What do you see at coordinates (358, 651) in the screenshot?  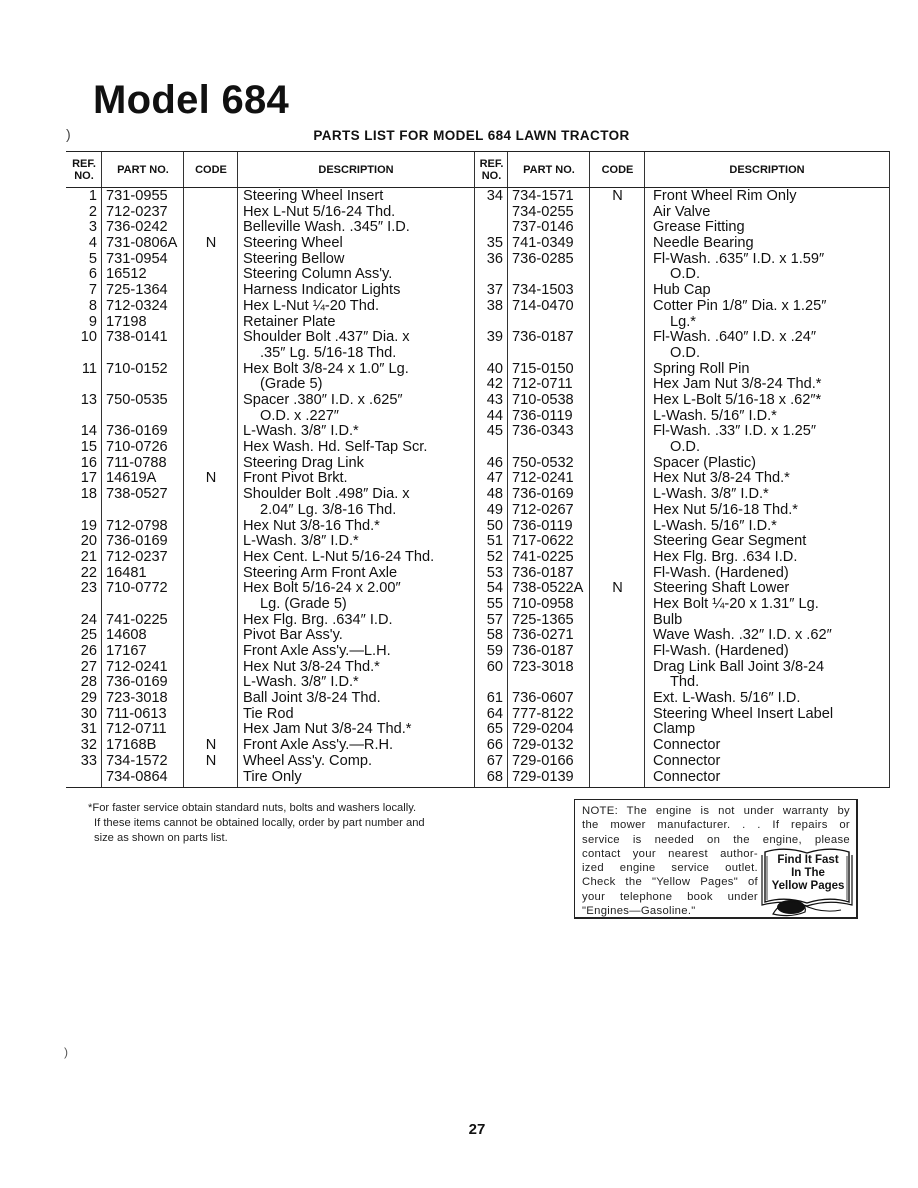 I see `description: Front Axle Ass'y.—L.H.` at bounding box center [358, 651].